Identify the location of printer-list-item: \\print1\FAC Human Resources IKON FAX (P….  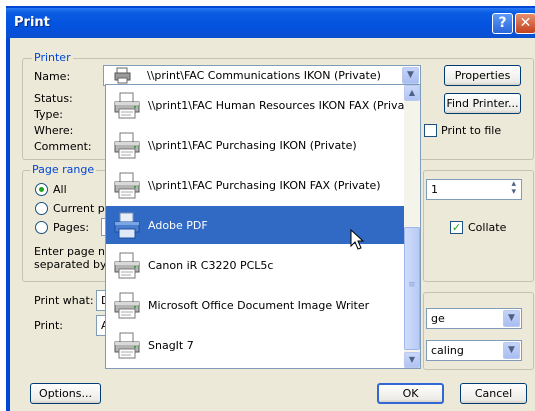
(263, 105).